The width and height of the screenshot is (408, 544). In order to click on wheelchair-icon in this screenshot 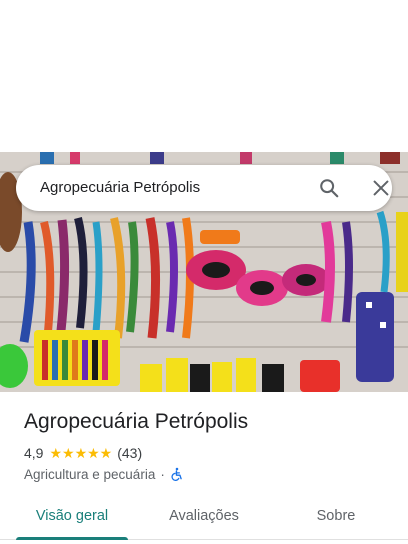, I will do `click(177, 474)`.